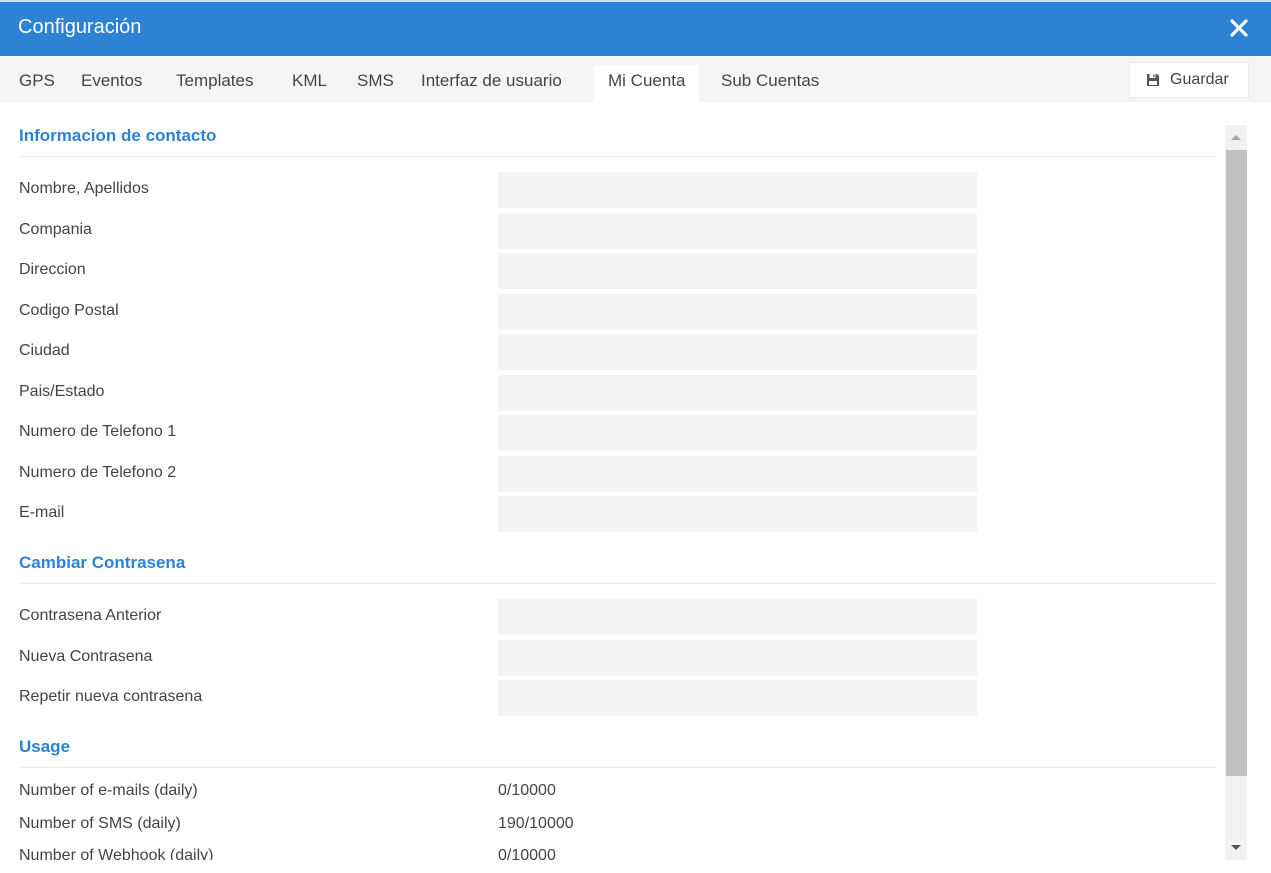  Describe the element at coordinates (737, 393) in the screenshot. I see `pais-estado-input` at that location.